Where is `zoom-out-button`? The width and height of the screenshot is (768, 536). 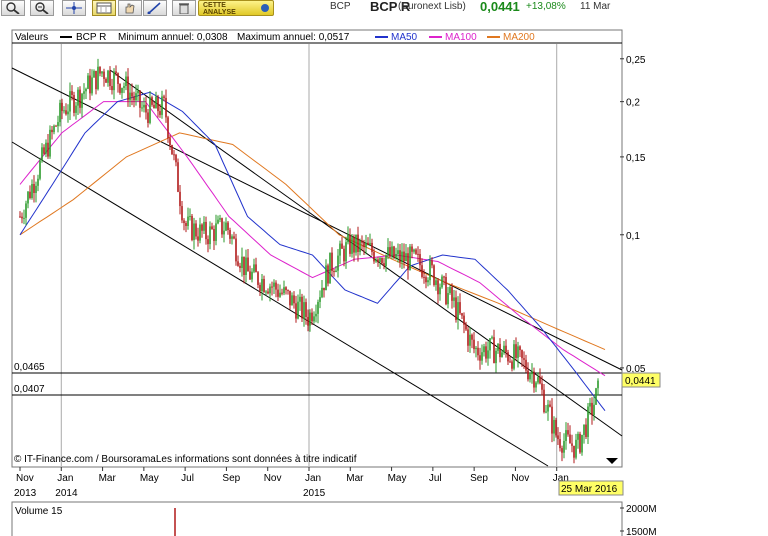 zoom-out-button is located at coordinates (42, 8).